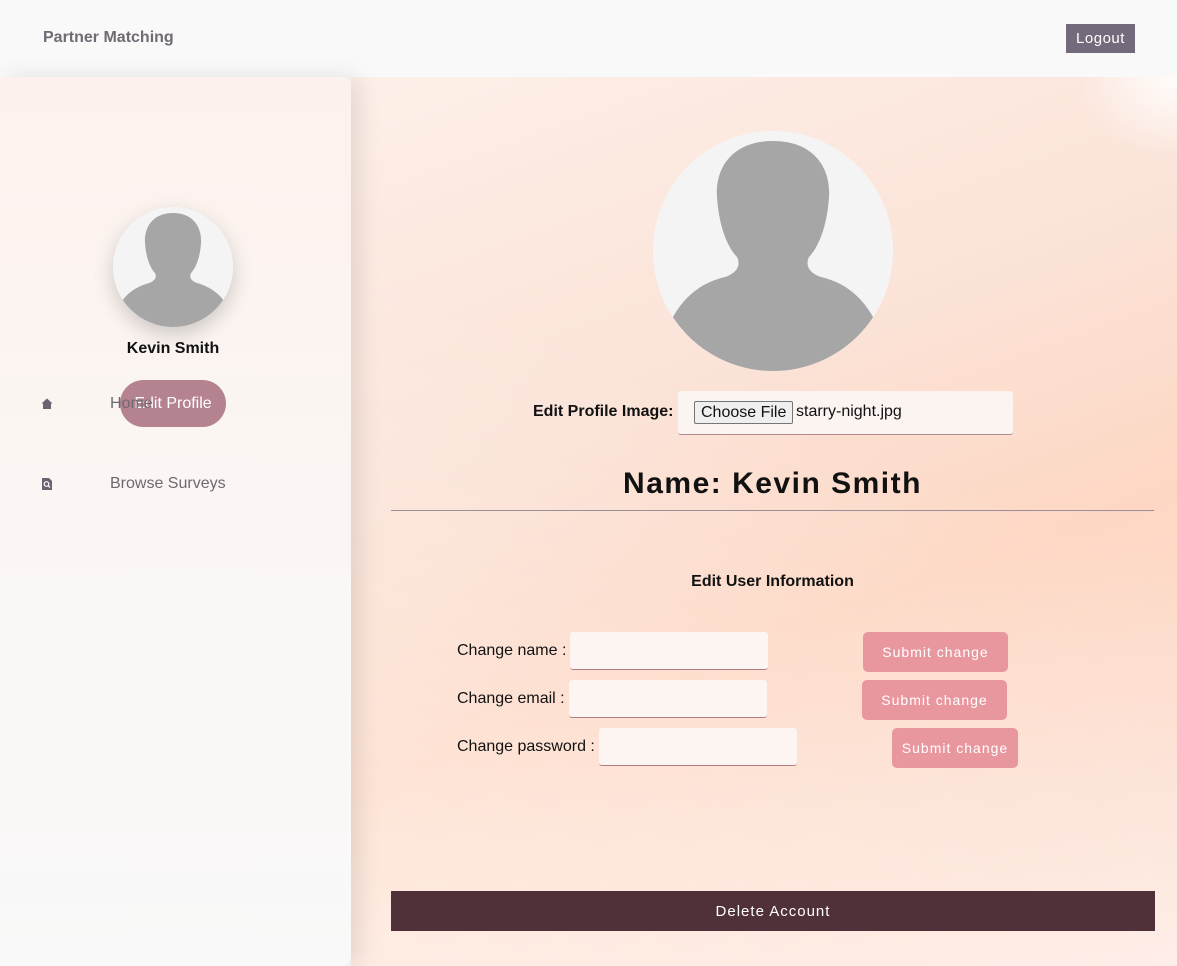 The image size is (1177, 966). Describe the element at coordinates (773, 911) in the screenshot. I see `delete-account-button: Delete Account` at that location.